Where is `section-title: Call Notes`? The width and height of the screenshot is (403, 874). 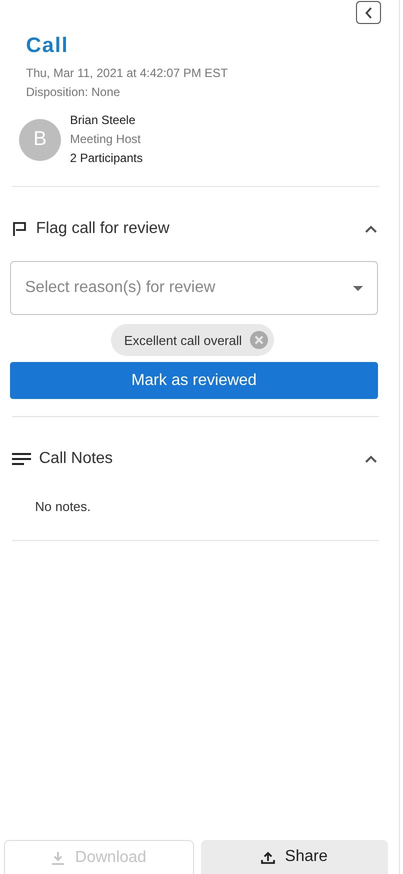 section-title: Call Notes is located at coordinates (76, 459).